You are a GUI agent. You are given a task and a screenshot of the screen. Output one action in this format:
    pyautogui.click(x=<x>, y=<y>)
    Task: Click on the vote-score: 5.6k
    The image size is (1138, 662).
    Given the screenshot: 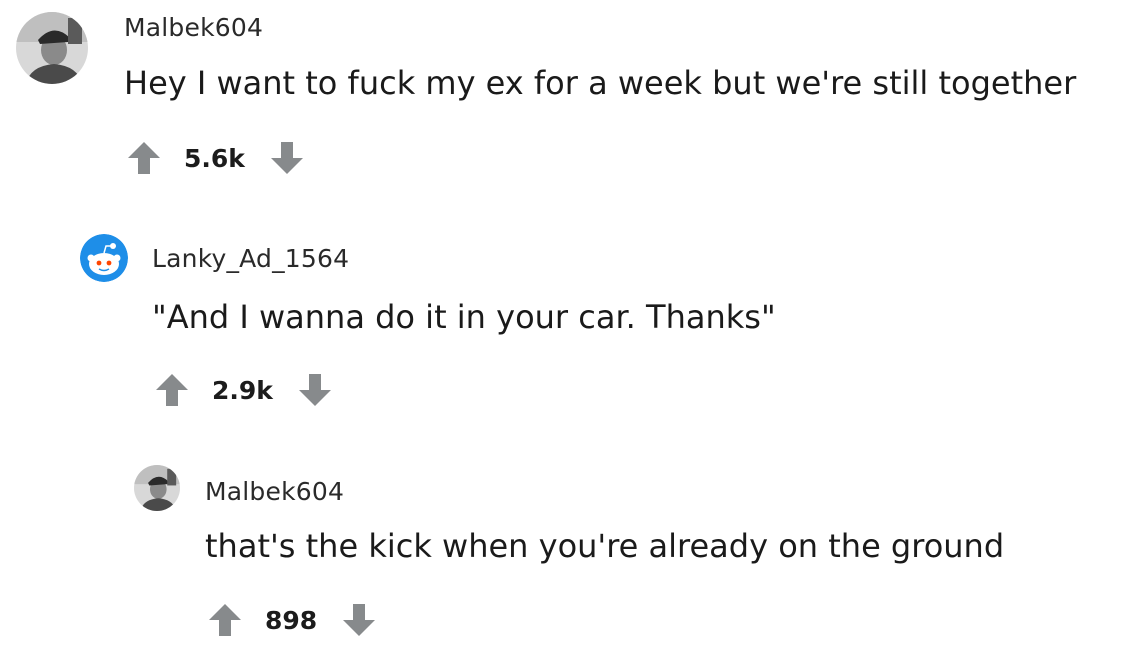 What is the action you would take?
    pyautogui.click(x=214, y=158)
    